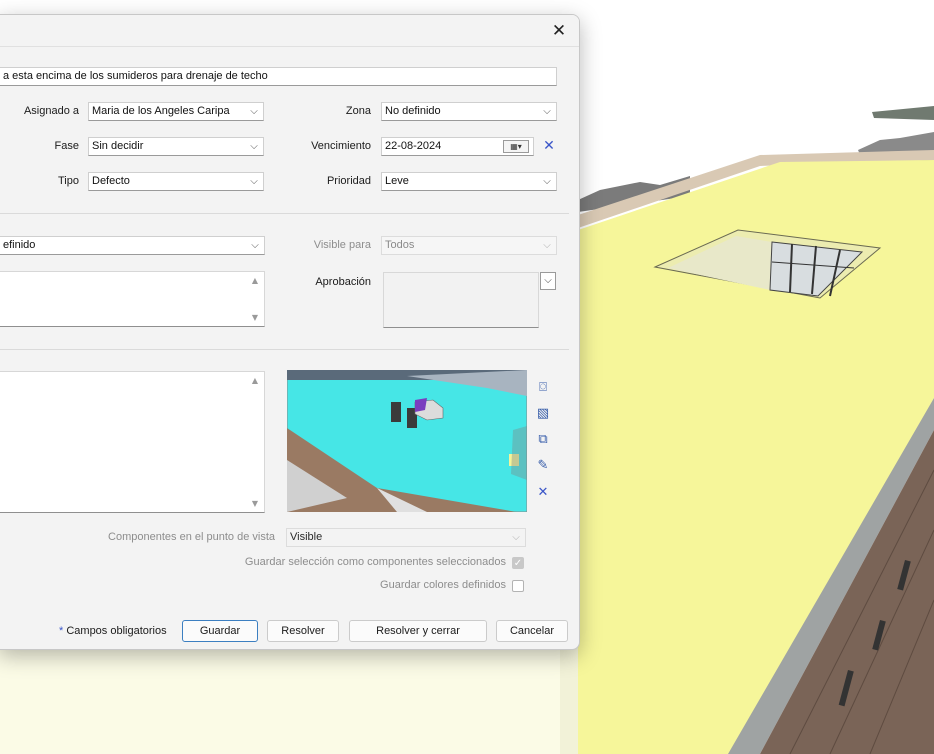 The height and width of the screenshot is (754, 934). What do you see at coordinates (51, 111) in the screenshot?
I see `assigned-label: Asignado a` at bounding box center [51, 111].